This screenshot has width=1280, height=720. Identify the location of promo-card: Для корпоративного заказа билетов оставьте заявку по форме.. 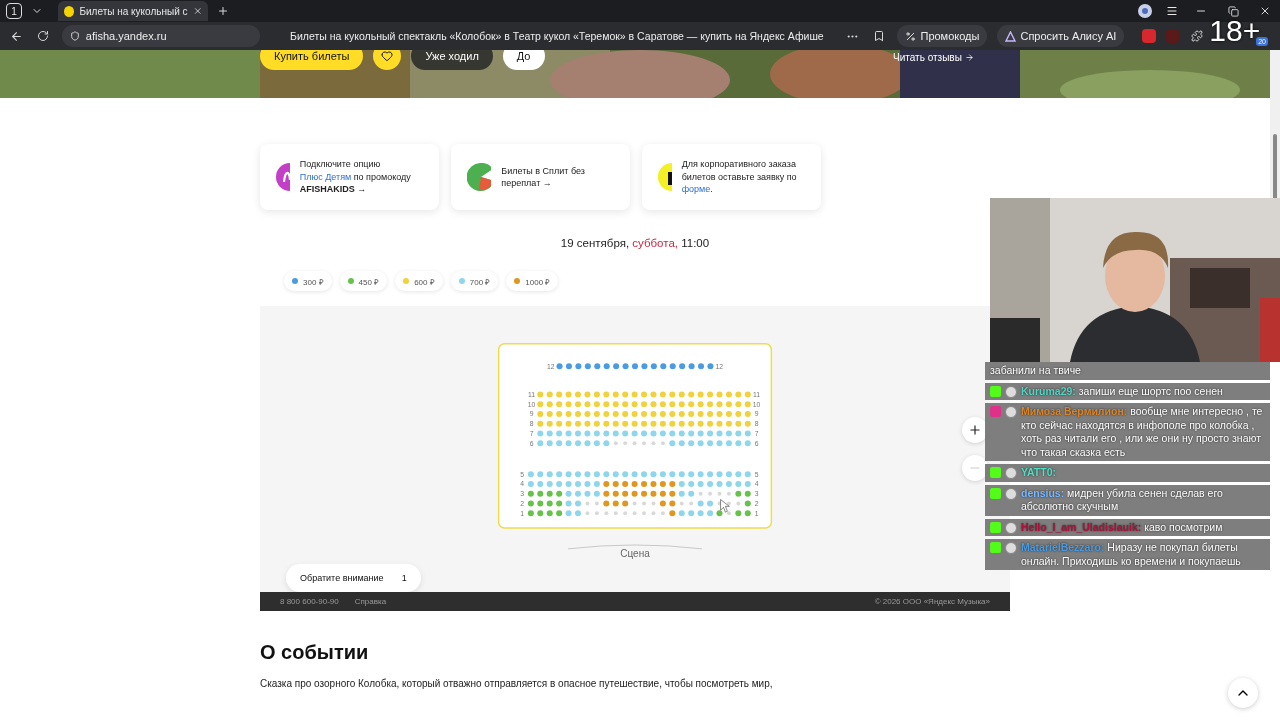
(731, 177).